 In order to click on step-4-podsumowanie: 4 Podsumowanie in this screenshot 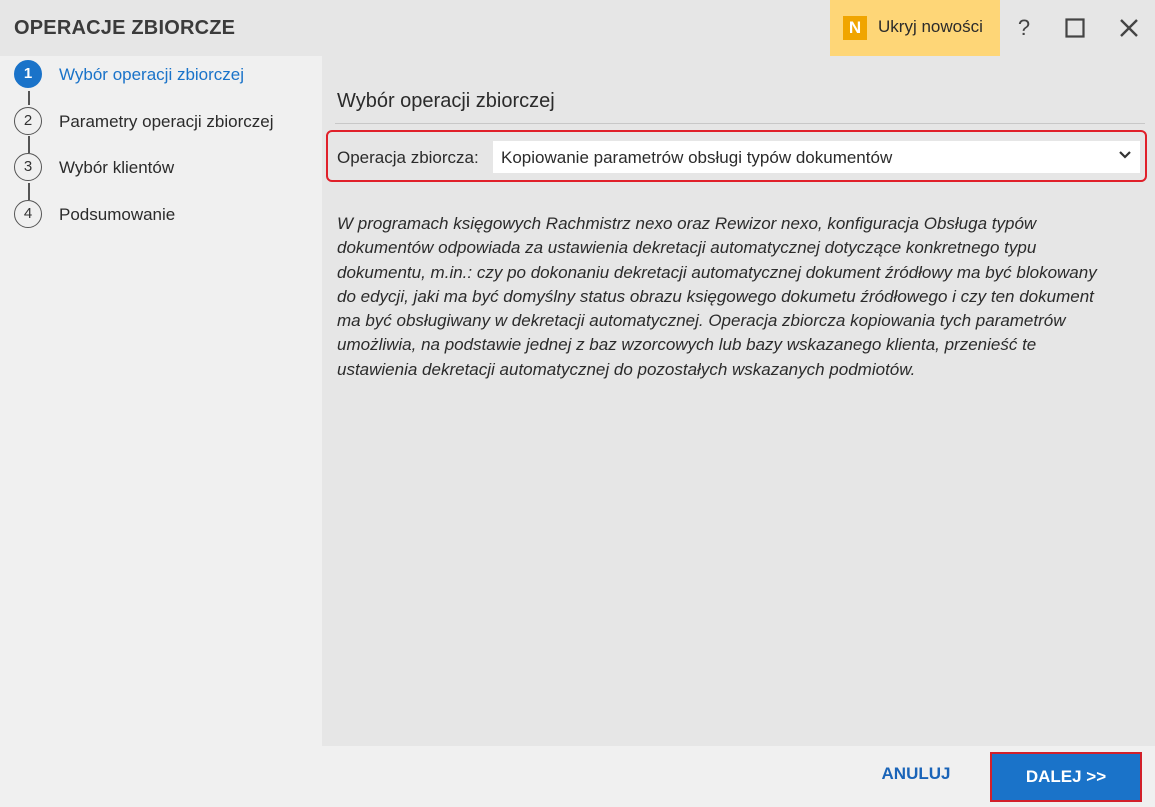, I will do `click(164, 214)`.